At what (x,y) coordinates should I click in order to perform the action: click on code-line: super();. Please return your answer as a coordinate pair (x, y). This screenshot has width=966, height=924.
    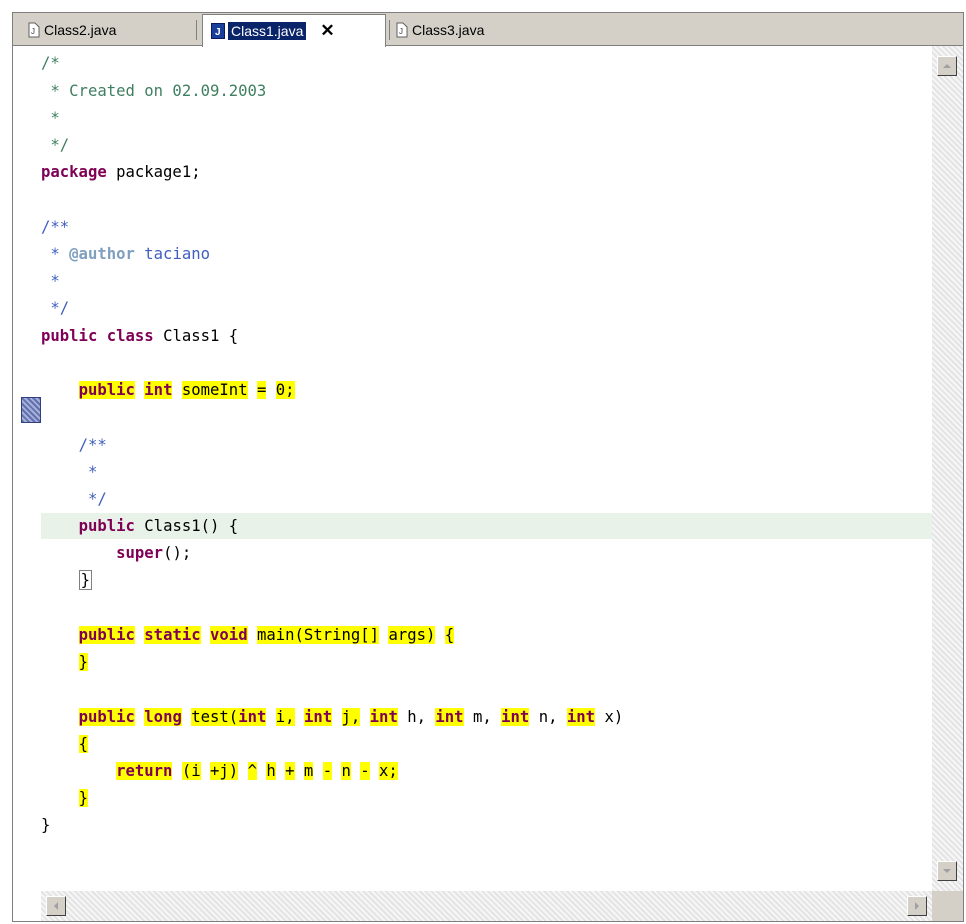
    Looking at the image, I should click on (154, 553).